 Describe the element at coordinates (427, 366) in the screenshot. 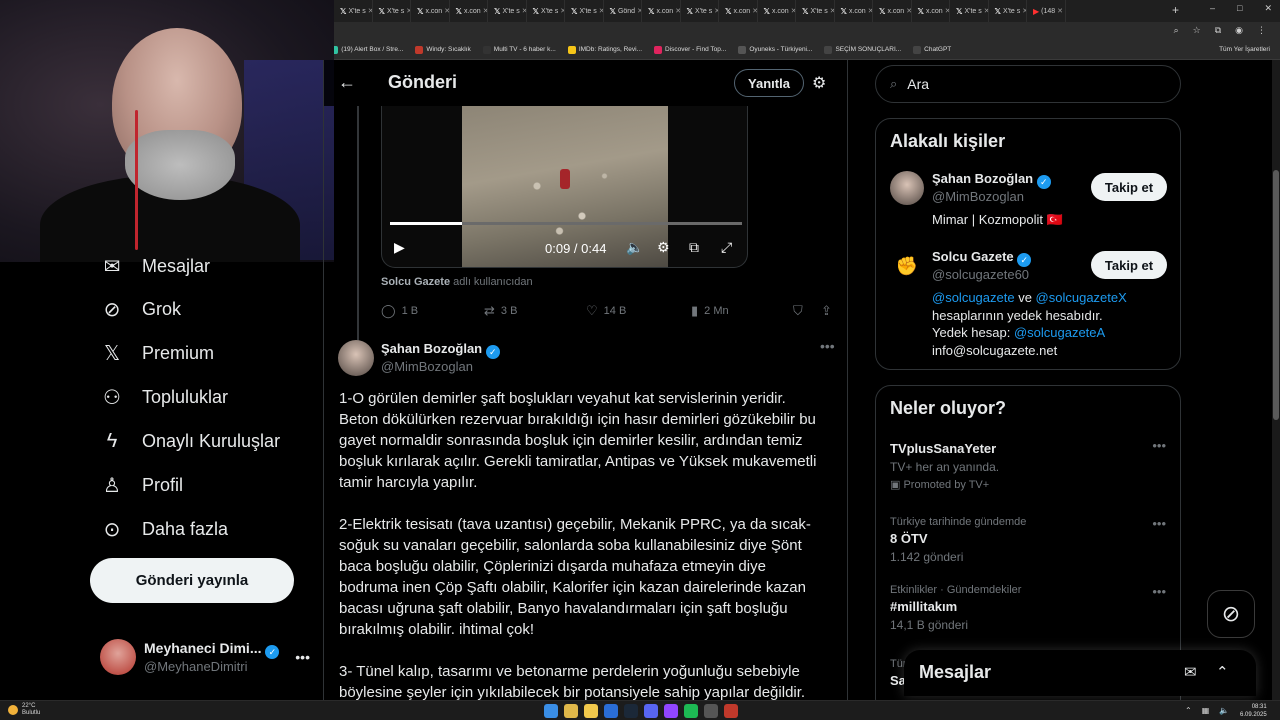

I see `author-handle: @MimBozoglan` at that location.